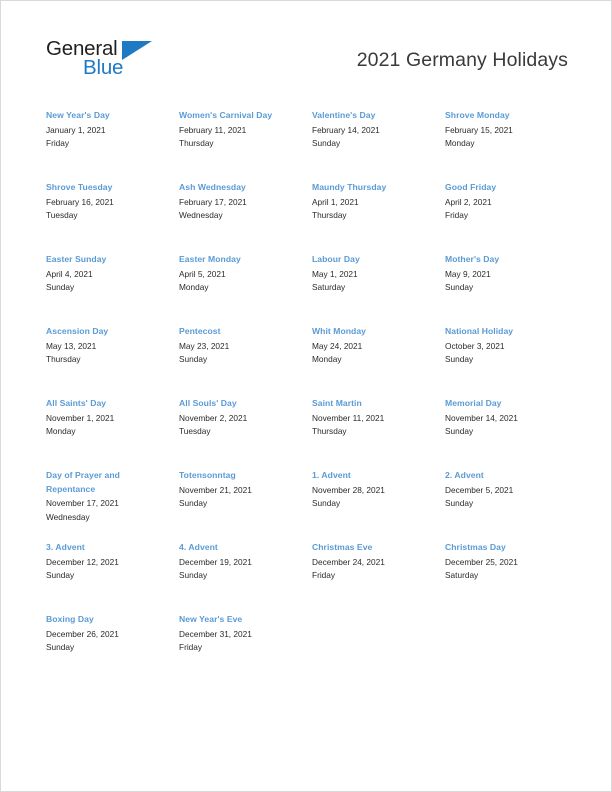 The image size is (612, 792). I want to click on holiday-date: December 5, 2021, so click(479, 489).